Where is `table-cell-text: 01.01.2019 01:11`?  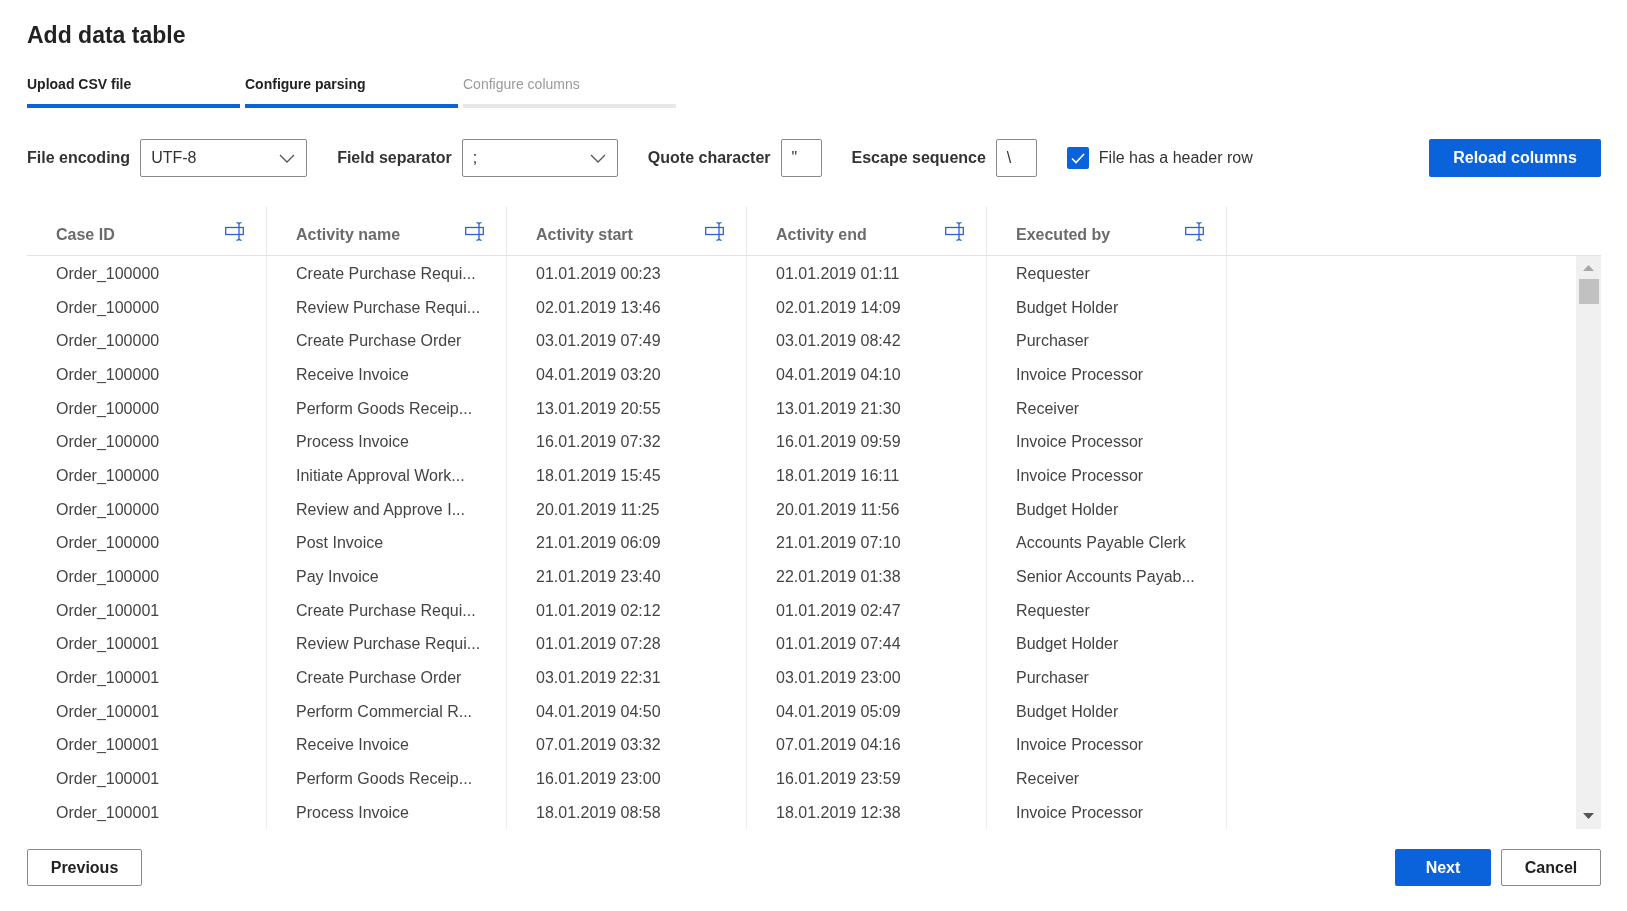
table-cell-text: 01.01.2019 01:11 is located at coordinates (838, 273).